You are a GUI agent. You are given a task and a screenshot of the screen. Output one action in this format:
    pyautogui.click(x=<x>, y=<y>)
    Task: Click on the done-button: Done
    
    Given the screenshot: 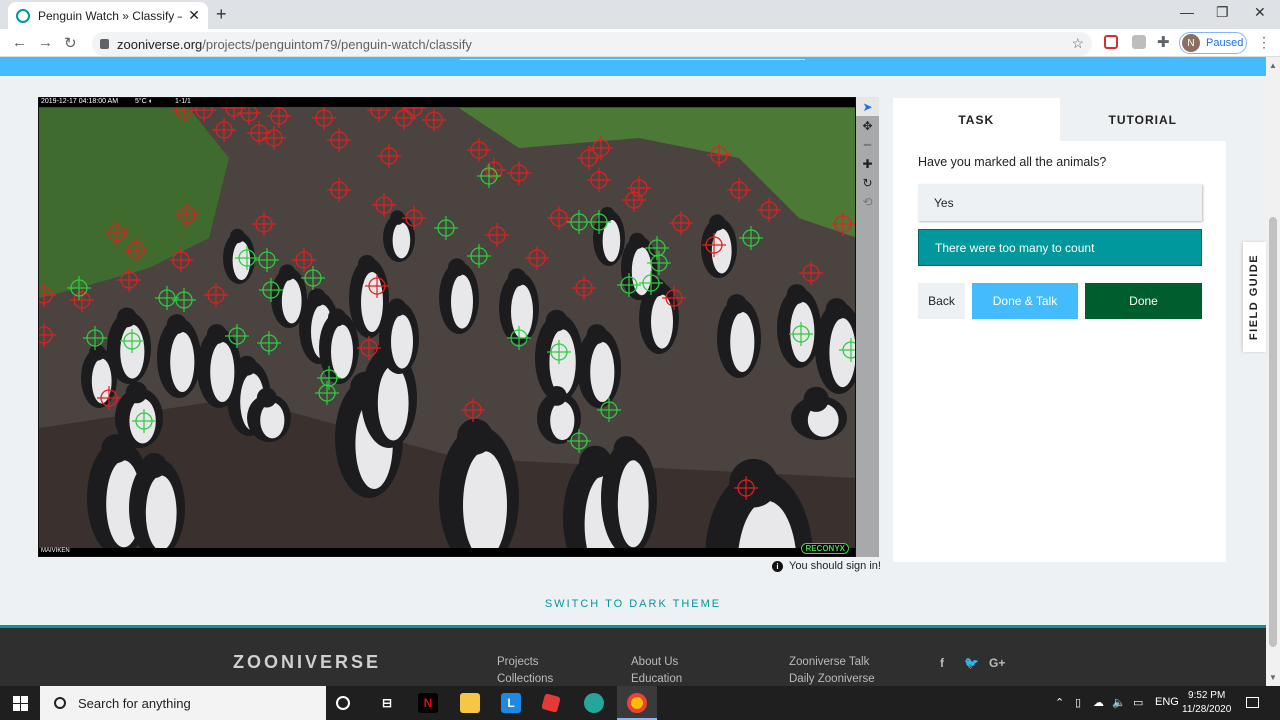 What is the action you would take?
    pyautogui.click(x=1143, y=301)
    